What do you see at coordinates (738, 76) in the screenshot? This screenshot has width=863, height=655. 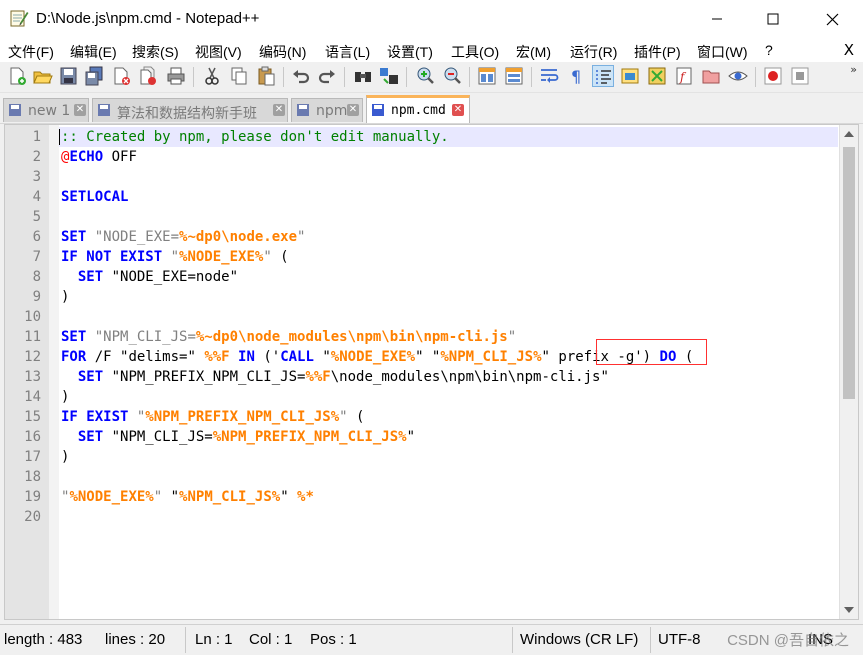 I see `monitoring-button` at bounding box center [738, 76].